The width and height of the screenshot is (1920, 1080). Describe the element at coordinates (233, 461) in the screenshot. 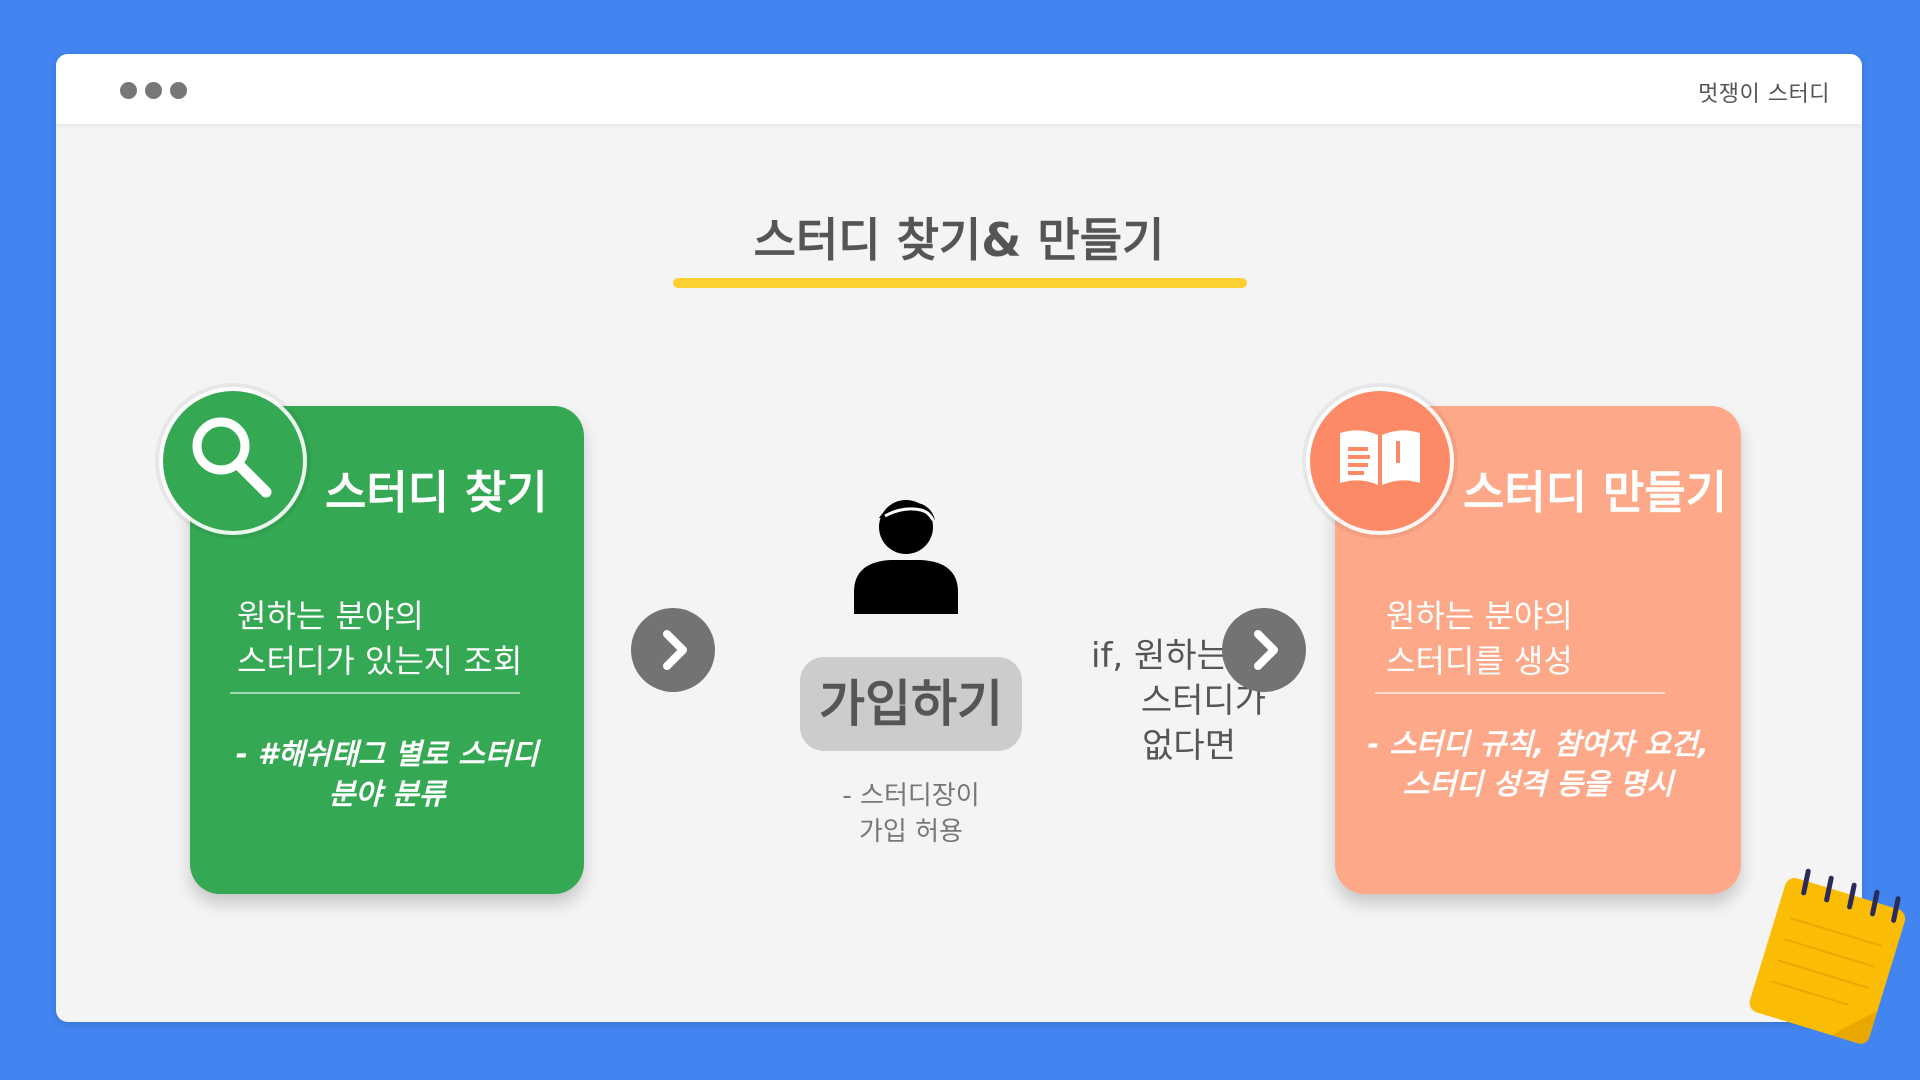

I see `search-icon` at that location.